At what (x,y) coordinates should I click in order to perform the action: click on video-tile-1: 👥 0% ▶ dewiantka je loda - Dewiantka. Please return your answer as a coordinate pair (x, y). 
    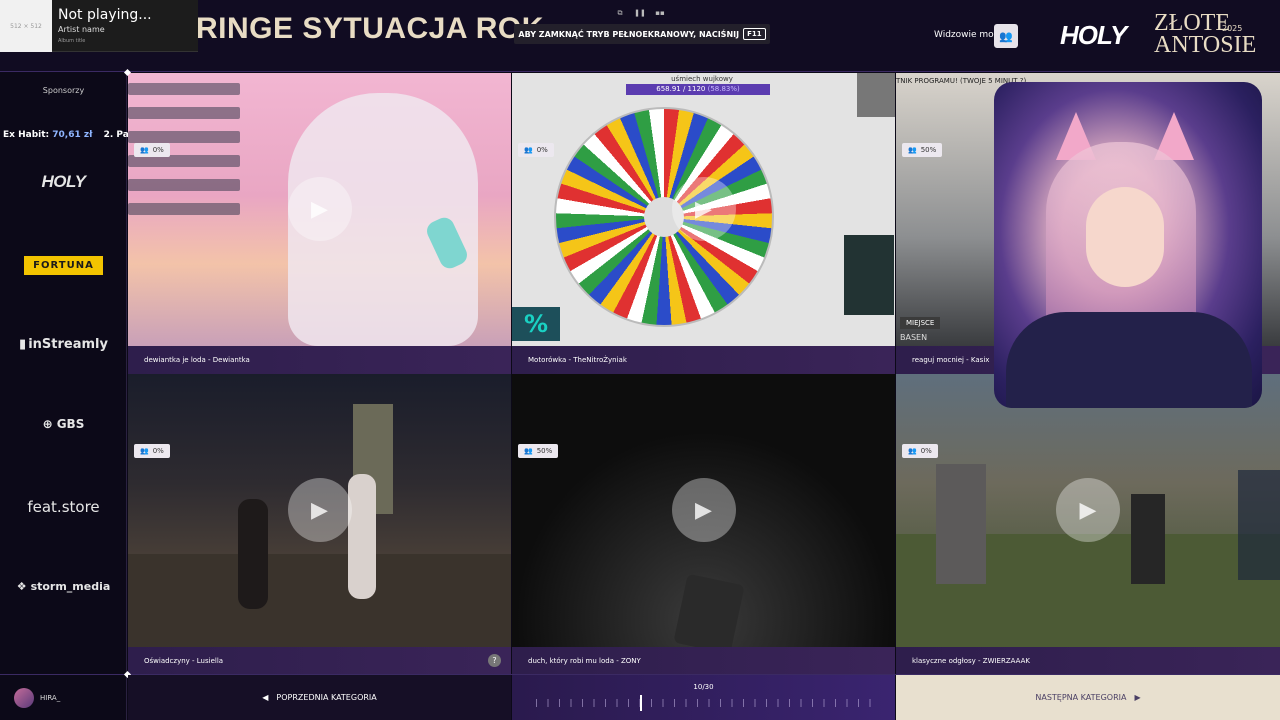
    Looking at the image, I should click on (319, 223).